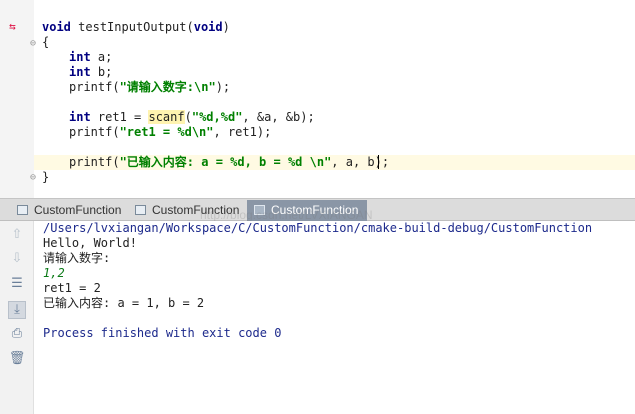  What do you see at coordinates (77, 258) in the screenshot?
I see `console-prompt-line: 请输入数字:` at bounding box center [77, 258].